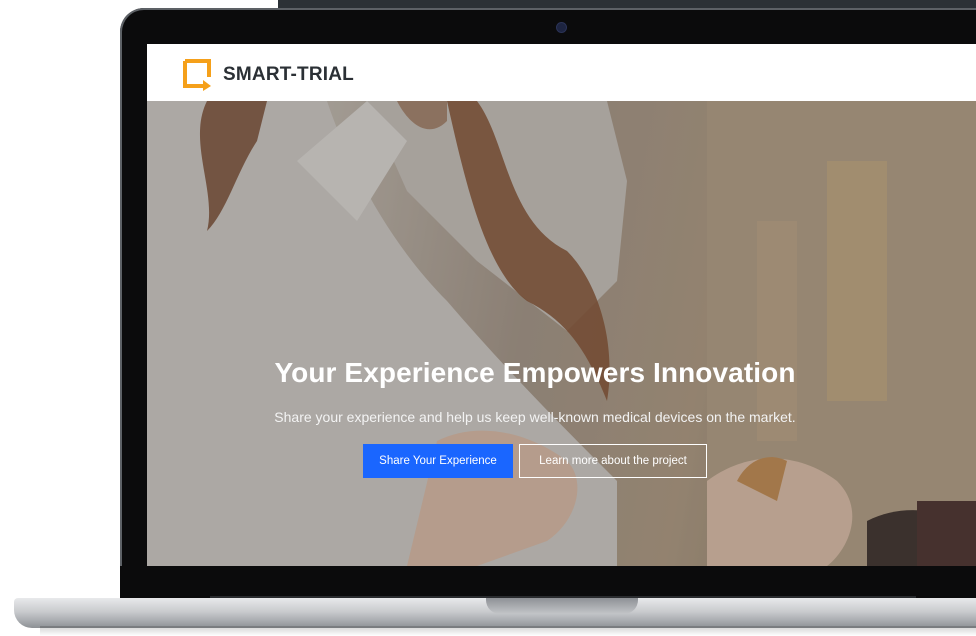  What do you see at coordinates (508, 631) in the screenshot?
I see `laptop-shadow` at bounding box center [508, 631].